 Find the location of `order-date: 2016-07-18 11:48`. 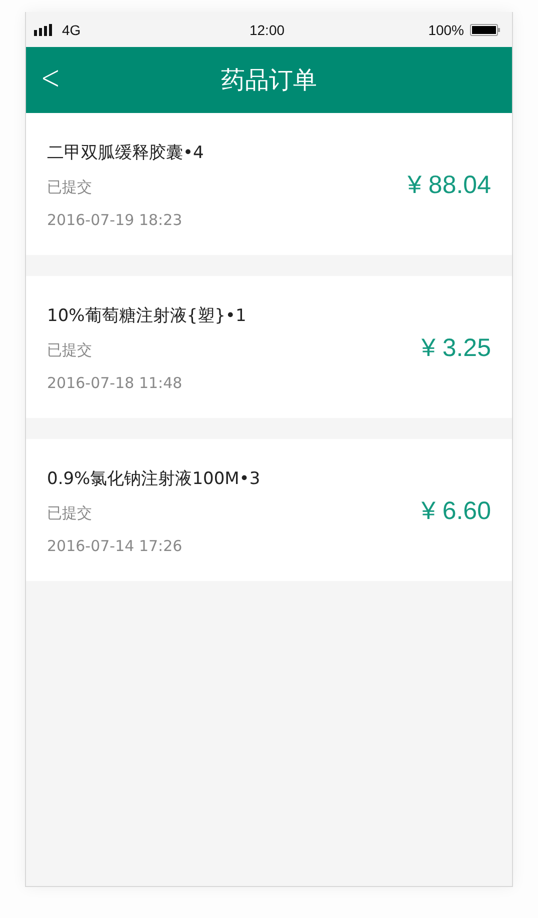

order-date: 2016-07-18 11:48 is located at coordinates (115, 383).